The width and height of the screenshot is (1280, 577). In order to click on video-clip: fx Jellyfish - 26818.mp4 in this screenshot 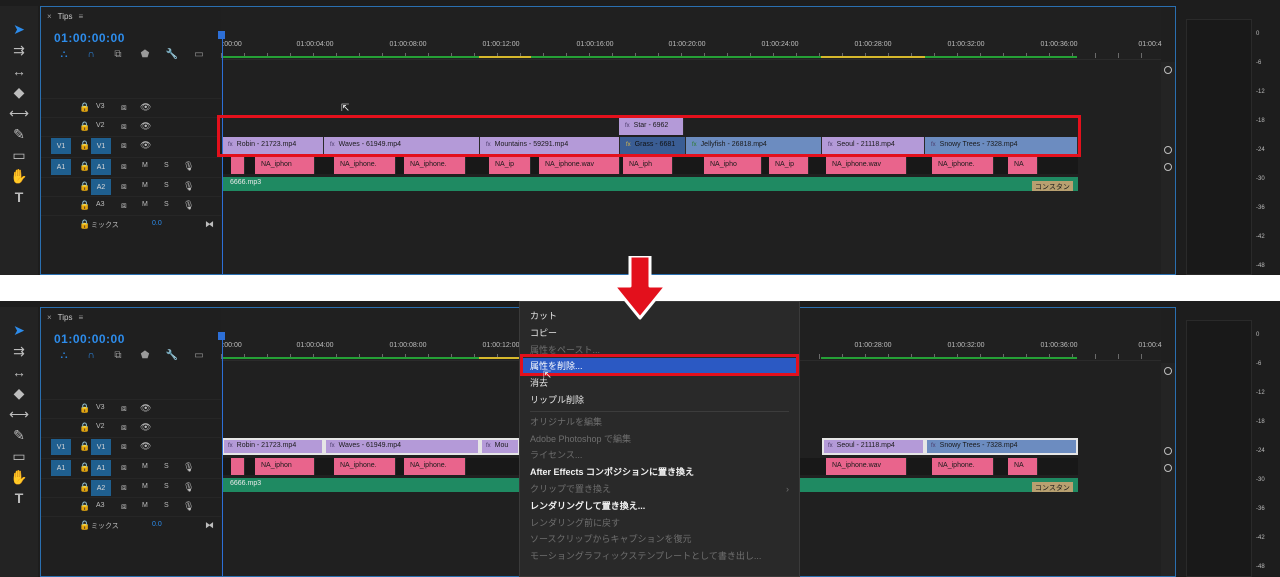, I will do `click(754, 145)`.